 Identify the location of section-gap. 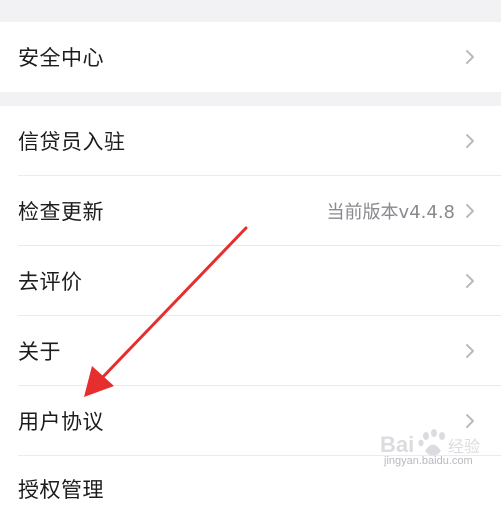
(250, 99).